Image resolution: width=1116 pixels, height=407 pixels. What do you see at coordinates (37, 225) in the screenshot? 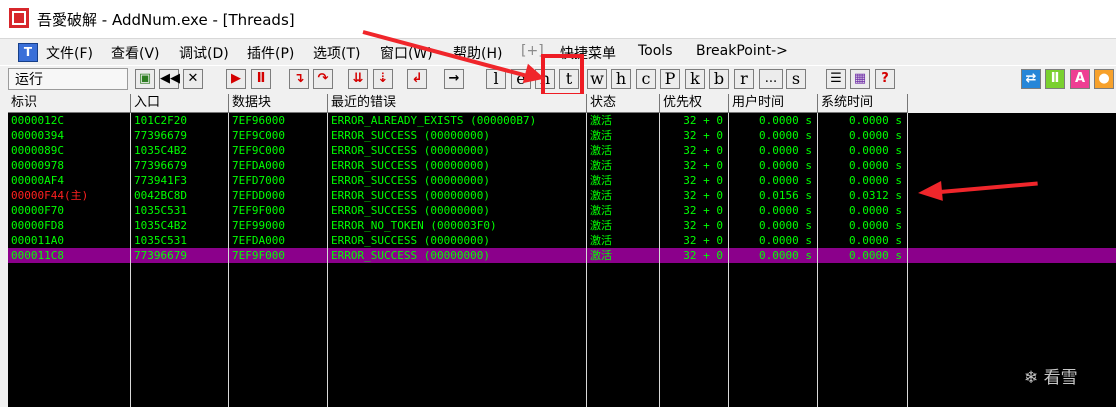
I see `cell-id: 00000FD8` at bounding box center [37, 225].